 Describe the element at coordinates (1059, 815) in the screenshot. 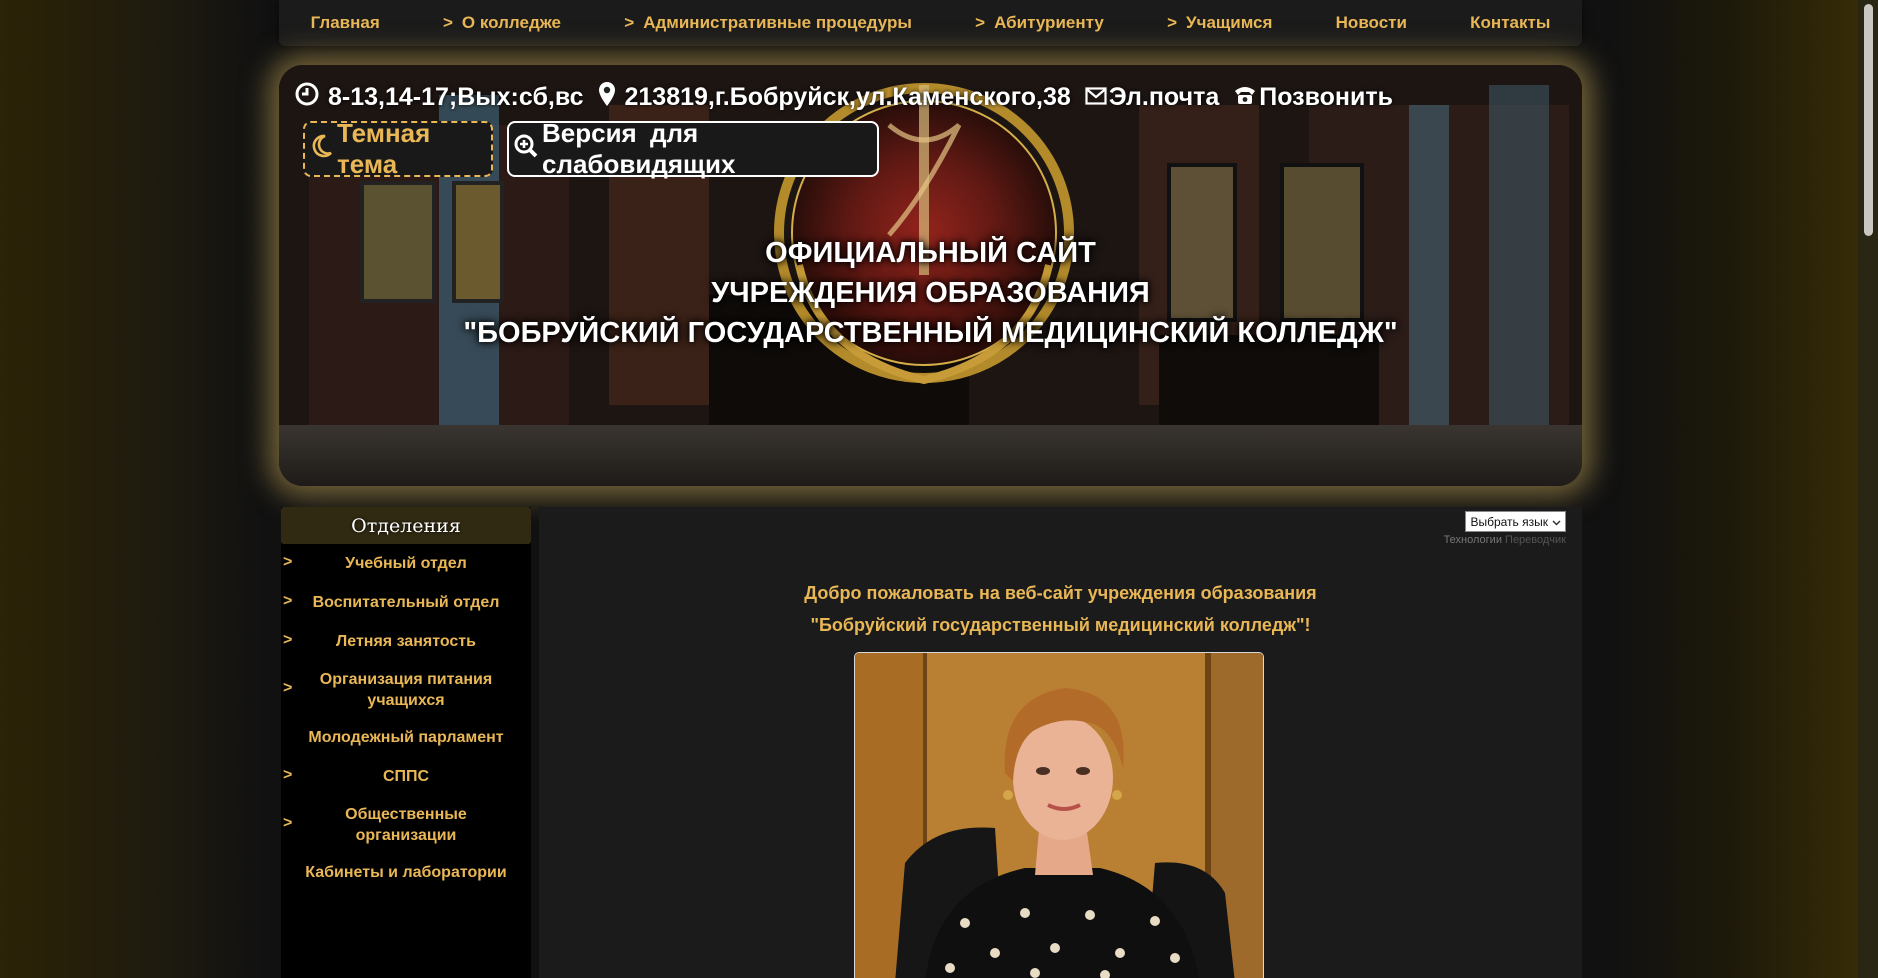

I see `director-photo` at that location.